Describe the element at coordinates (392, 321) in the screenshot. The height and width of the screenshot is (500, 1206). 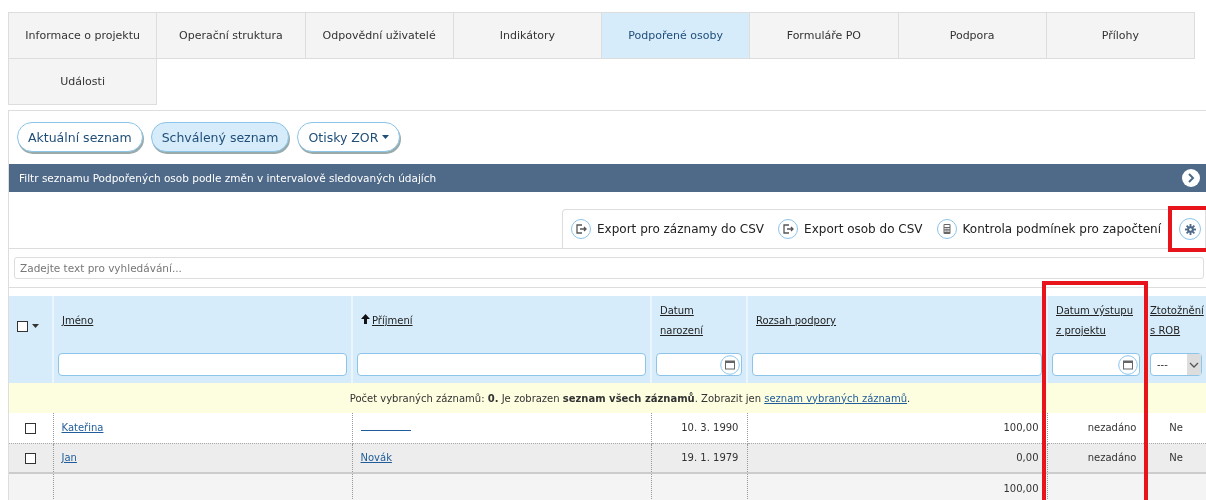
I see `column-header: Příjmení` at that location.